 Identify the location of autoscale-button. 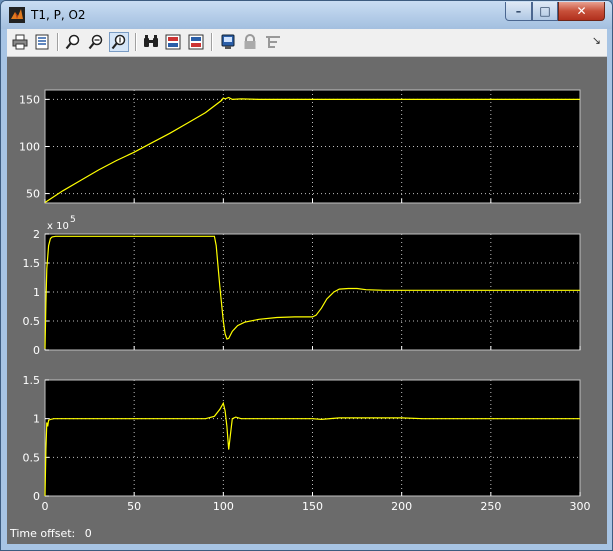
(151, 42).